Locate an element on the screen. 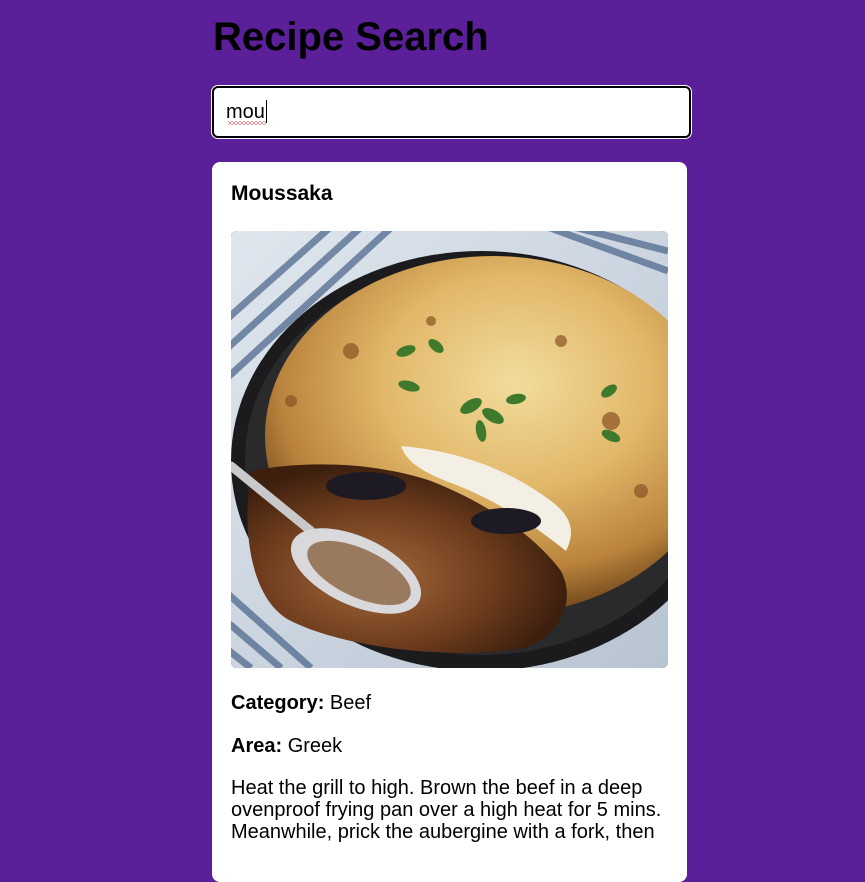 The height and width of the screenshot is (882, 865). category-line: Category: Beef is located at coordinates (301, 703).